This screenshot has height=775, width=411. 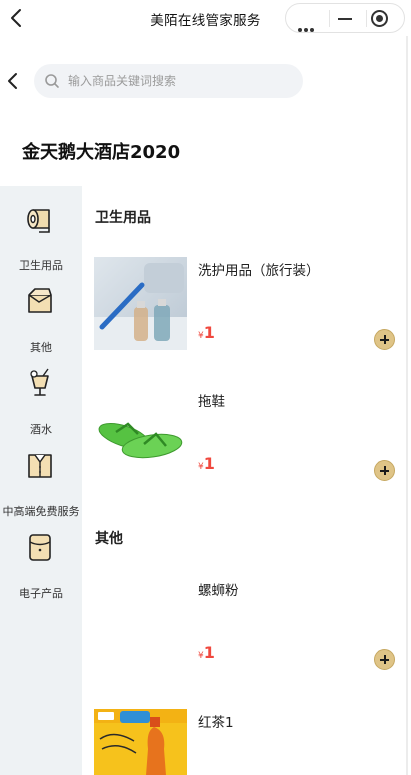 What do you see at coordinates (41, 347) in the screenshot?
I see `sidebar-item-label: 其他` at bounding box center [41, 347].